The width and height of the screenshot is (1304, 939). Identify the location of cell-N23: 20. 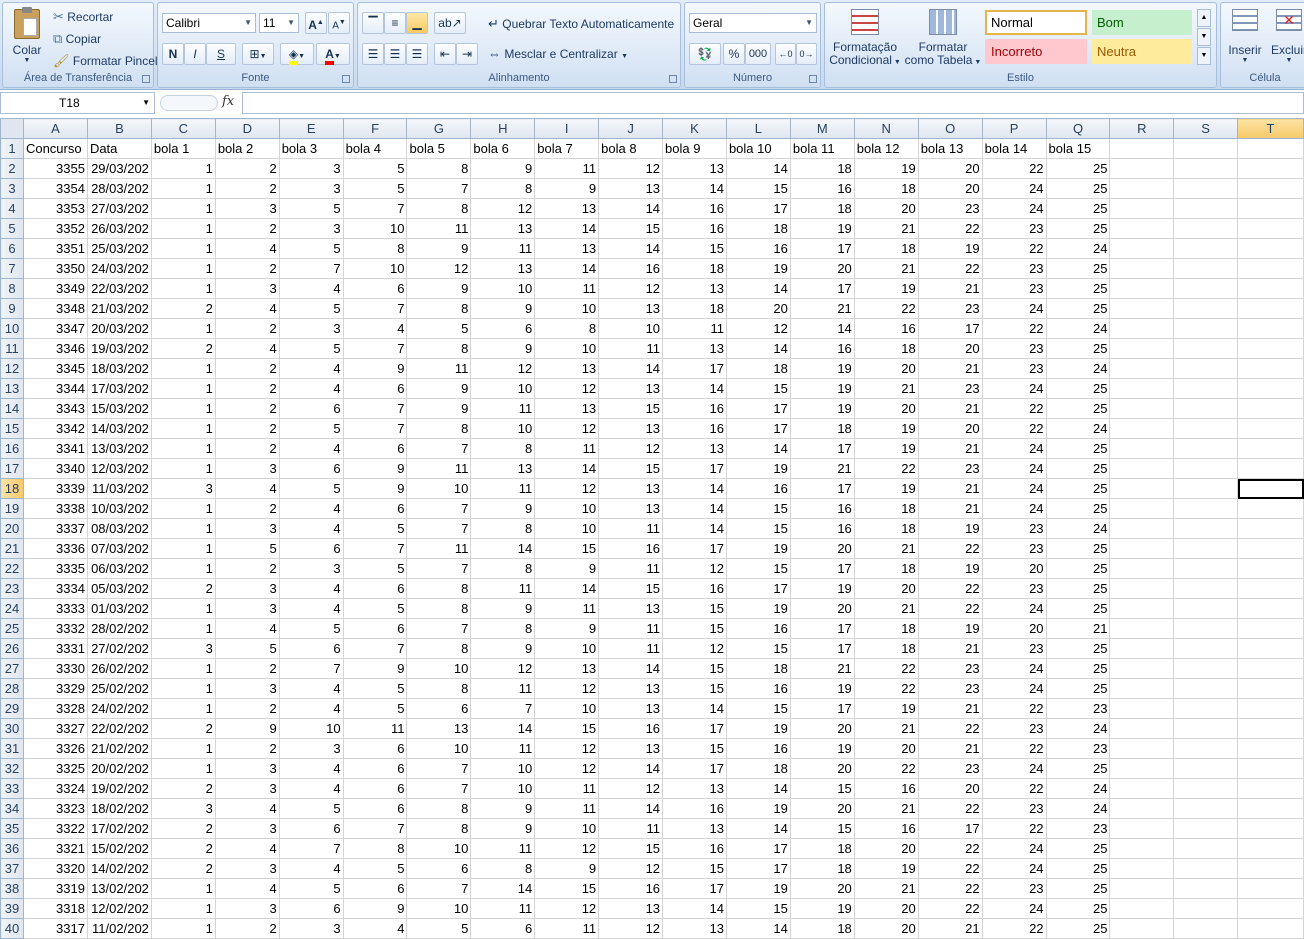
(886, 588).